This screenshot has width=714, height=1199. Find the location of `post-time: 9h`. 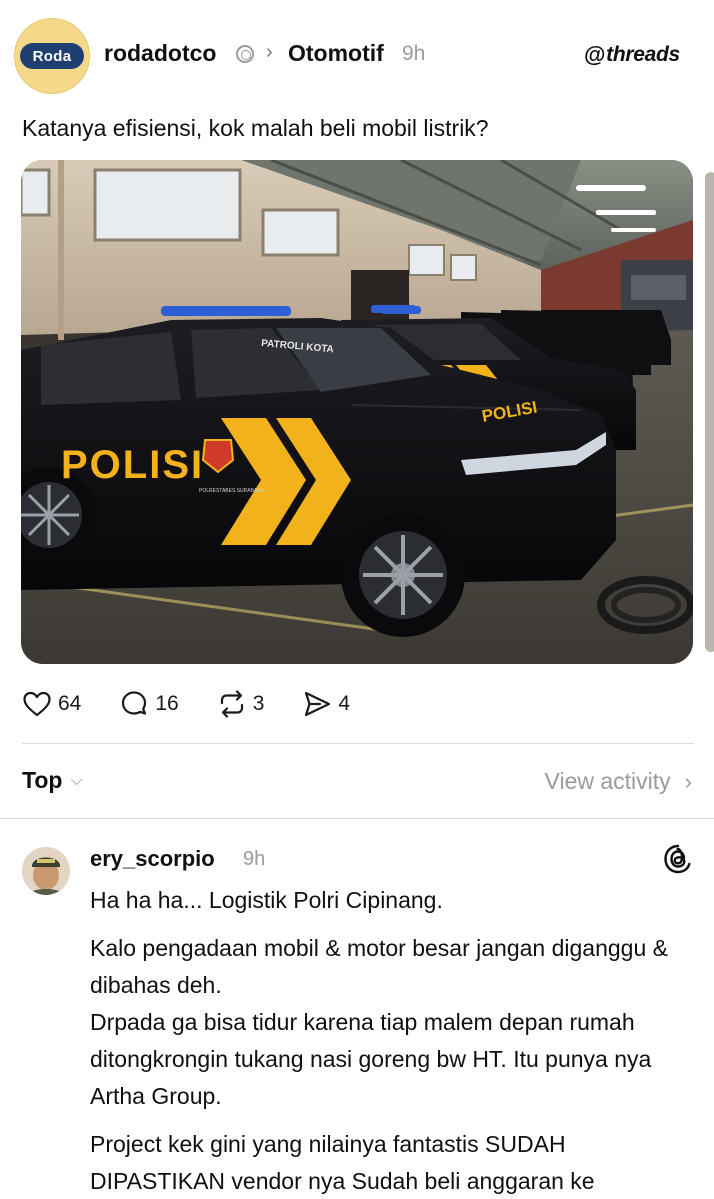

post-time: 9h is located at coordinates (414, 53).